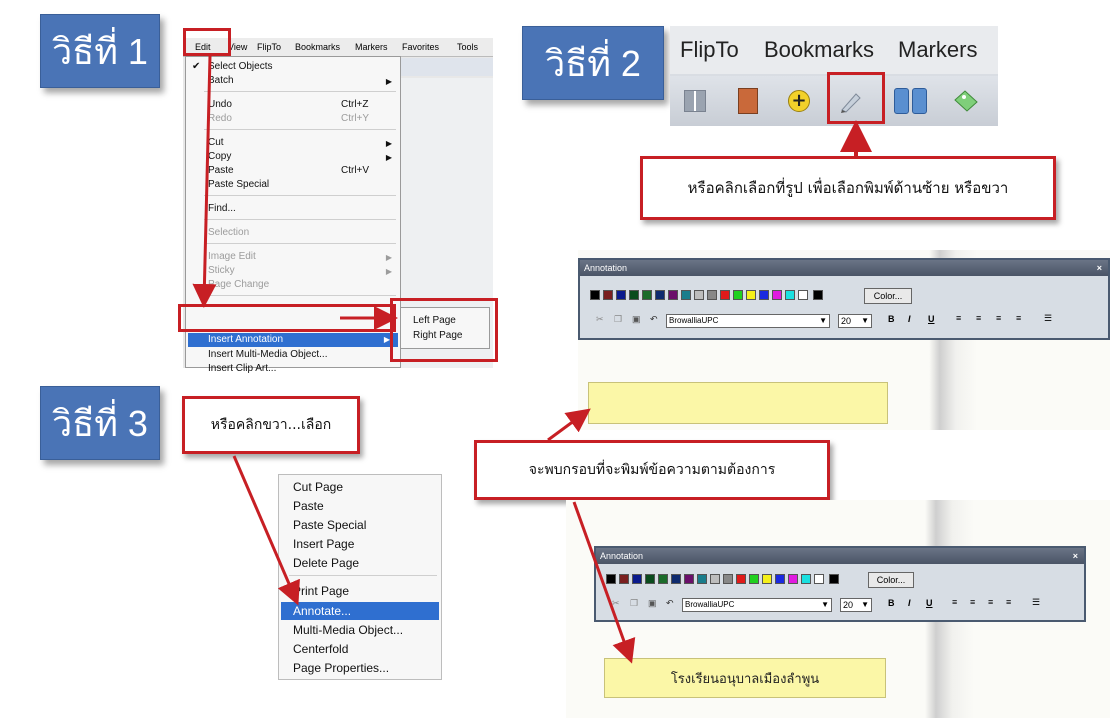 This screenshot has height=720, width=1117. Describe the element at coordinates (266, 530) in the screenshot. I see `arrow-step3-to-annotate` at that location.